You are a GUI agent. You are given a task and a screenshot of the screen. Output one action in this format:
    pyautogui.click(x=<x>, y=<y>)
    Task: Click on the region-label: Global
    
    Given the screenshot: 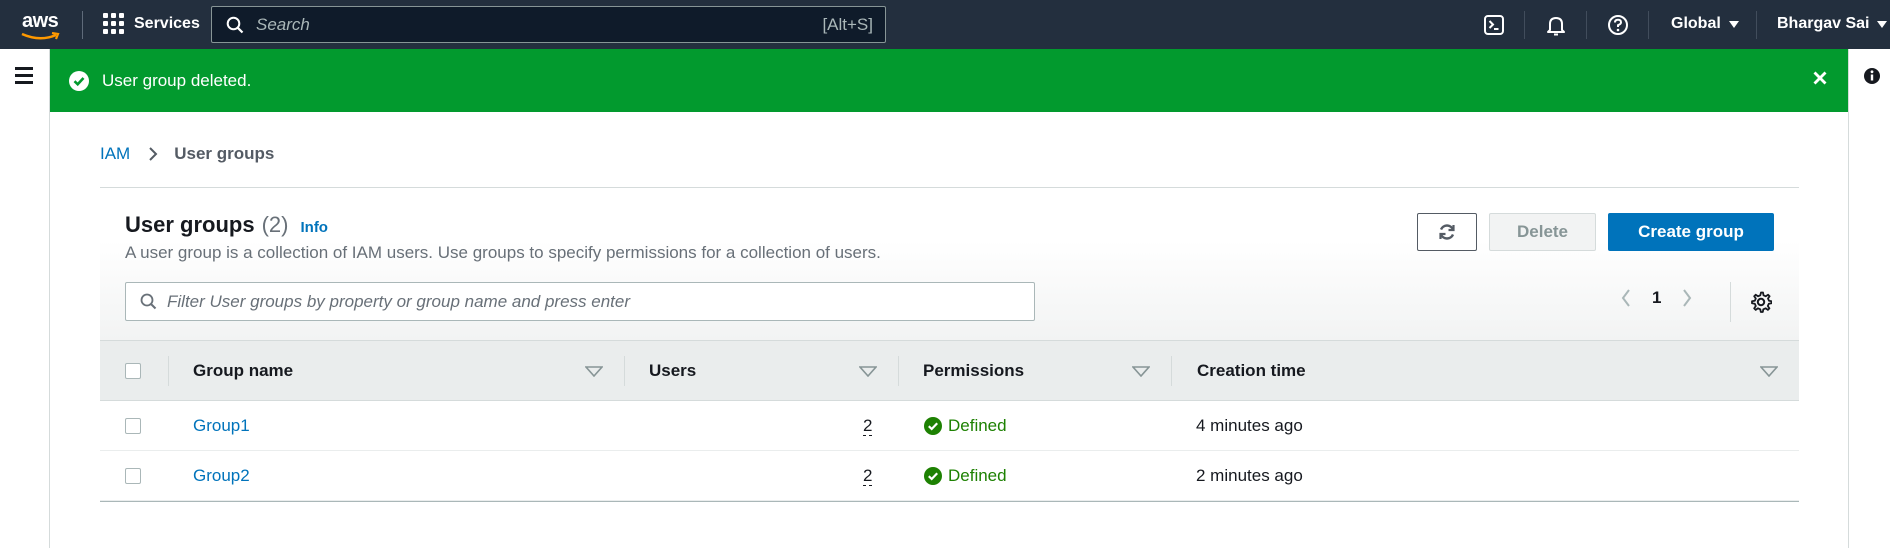 What is the action you would take?
    pyautogui.click(x=1696, y=23)
    